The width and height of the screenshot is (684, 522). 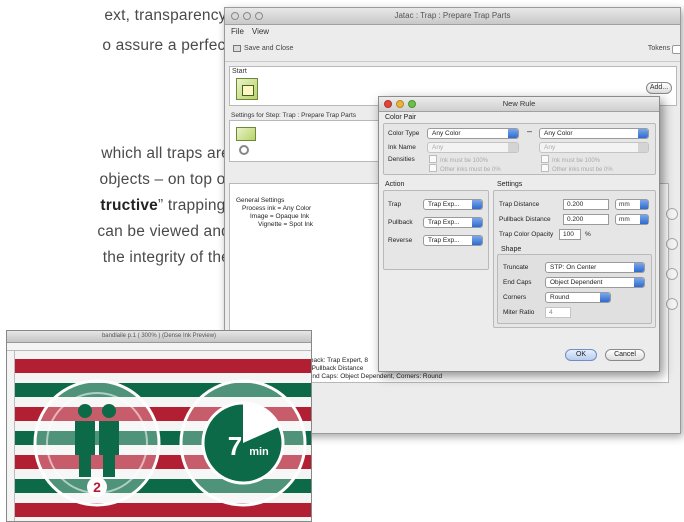 What do you see at coordinates (558, 133) in the screenshot?
I see `color-type-value-2: Any Color` at bounding box center [558, 133].